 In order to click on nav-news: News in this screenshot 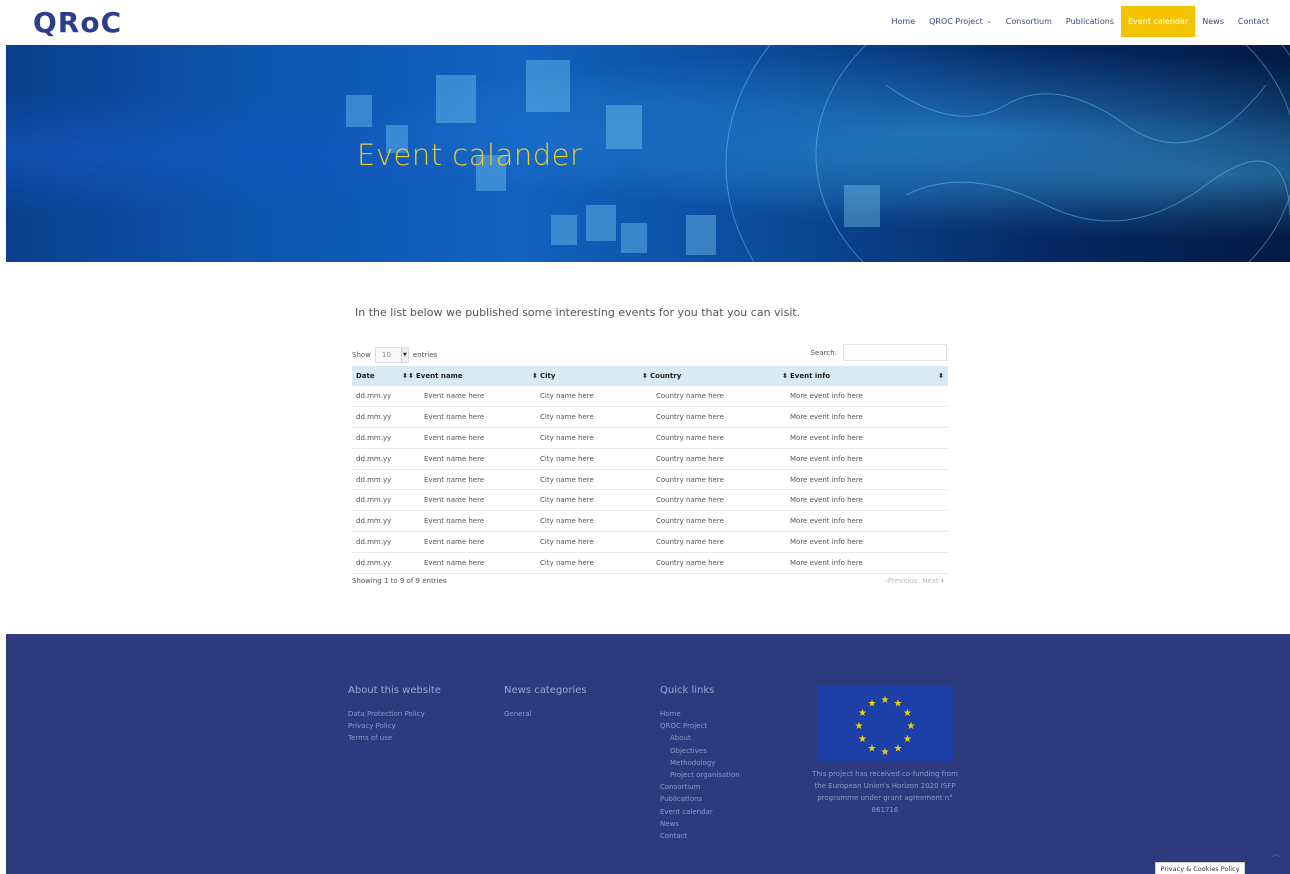, I will do `click(1213, 21)`.